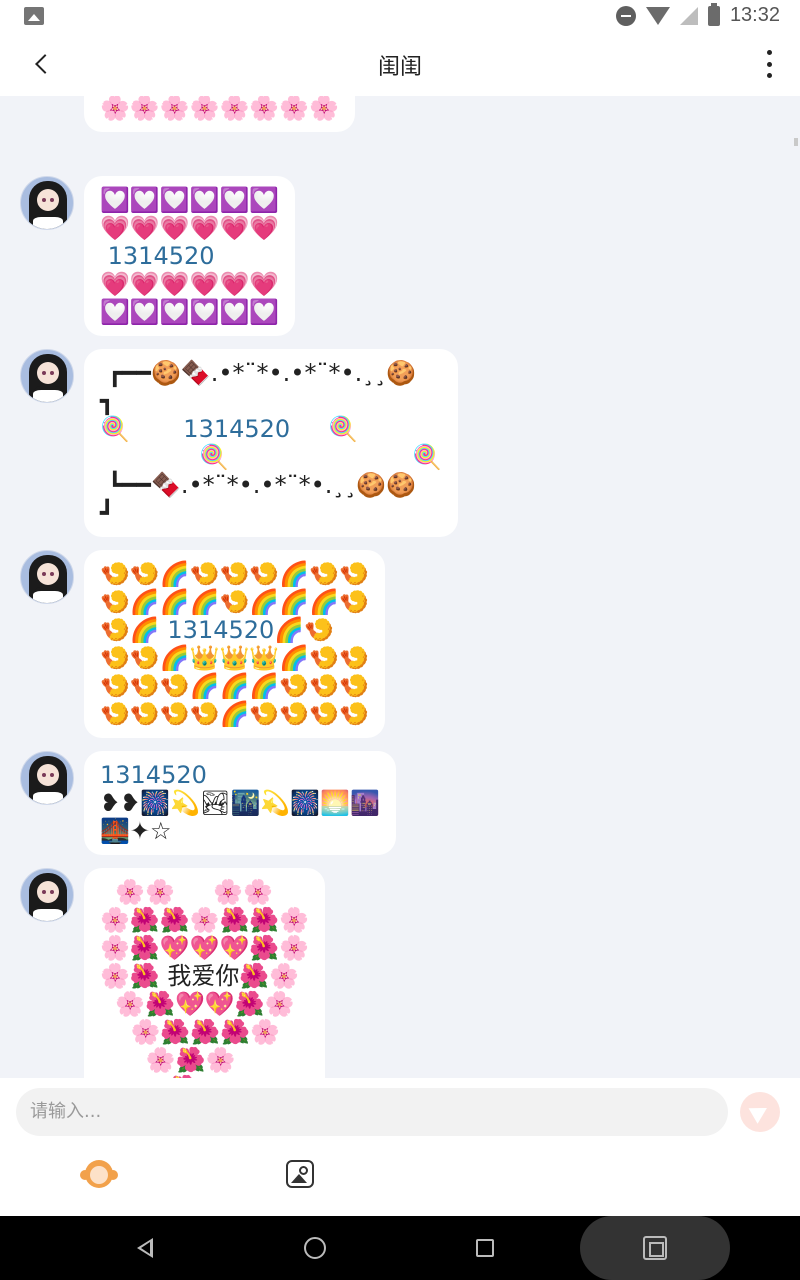 The image size is (800, 1280). I want to click on image-icon, so click(300, 1174).